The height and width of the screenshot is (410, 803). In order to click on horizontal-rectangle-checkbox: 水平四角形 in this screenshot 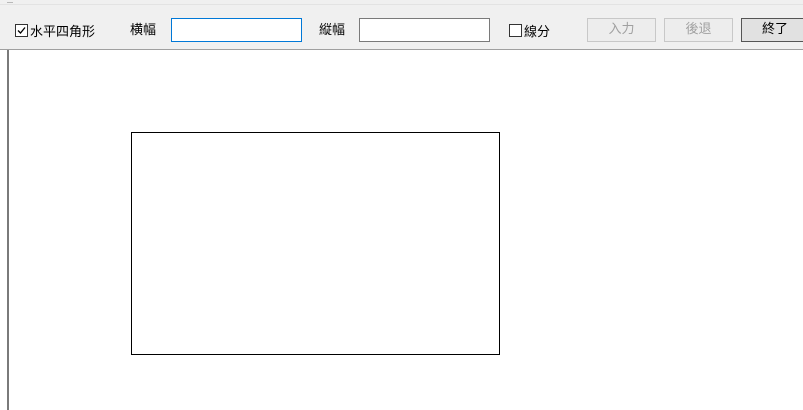, I will do `click(55, 30)`.